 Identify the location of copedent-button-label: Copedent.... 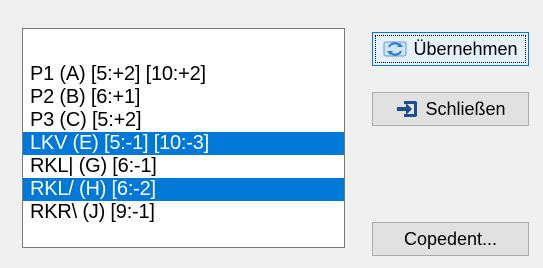
(450, 238).